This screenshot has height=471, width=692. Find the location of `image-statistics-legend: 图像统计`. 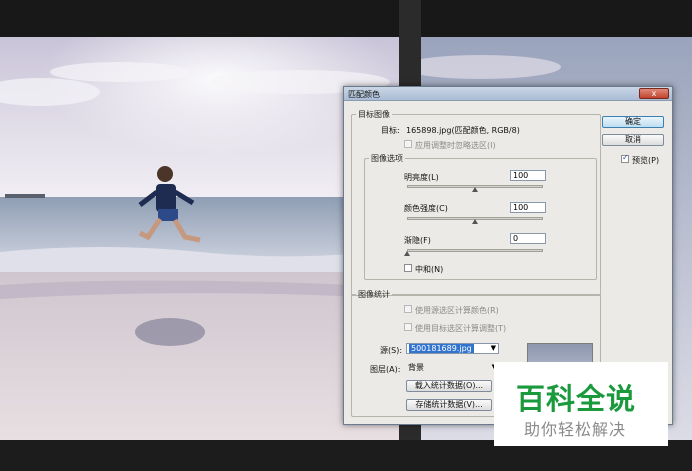

image-statistics-legend: 图像统计 is located at coordinates (374, 294).